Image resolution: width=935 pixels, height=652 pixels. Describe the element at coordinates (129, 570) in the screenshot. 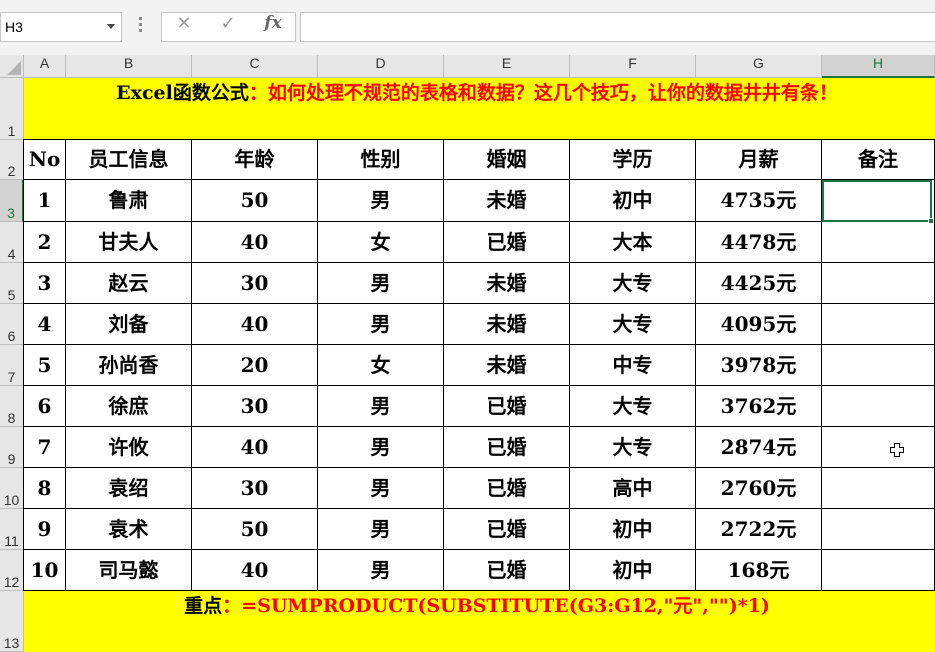

I see `table-cell: 司马懿` at that location.